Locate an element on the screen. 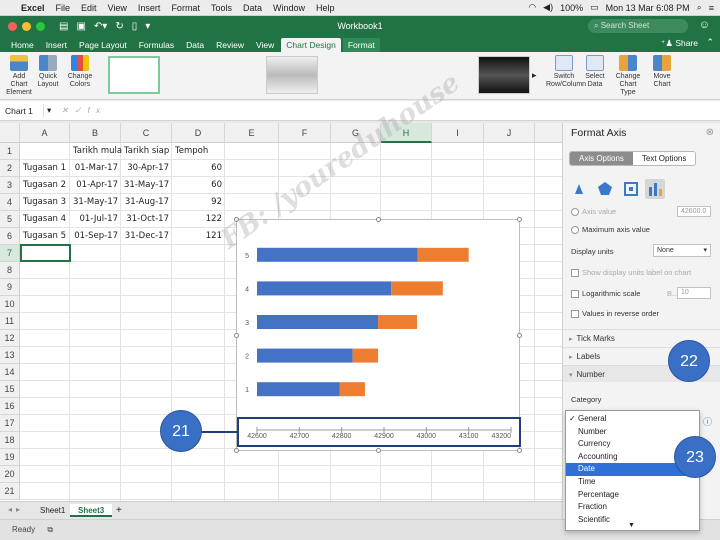 The width and height of the screenshot is (720, 540). resize-handle-bottom is located at coordinates (378, 450).